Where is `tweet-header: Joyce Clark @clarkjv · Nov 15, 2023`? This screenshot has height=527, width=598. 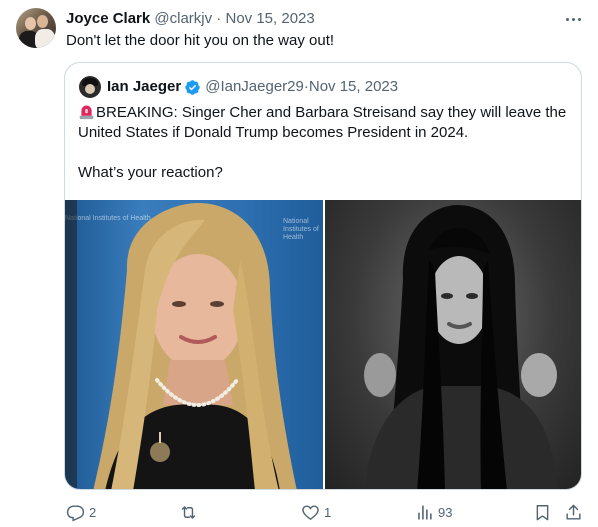
tweet-header: Joyce Clark @clarkjv · Nov 15, 2023 is located at coordinates (190, 19).